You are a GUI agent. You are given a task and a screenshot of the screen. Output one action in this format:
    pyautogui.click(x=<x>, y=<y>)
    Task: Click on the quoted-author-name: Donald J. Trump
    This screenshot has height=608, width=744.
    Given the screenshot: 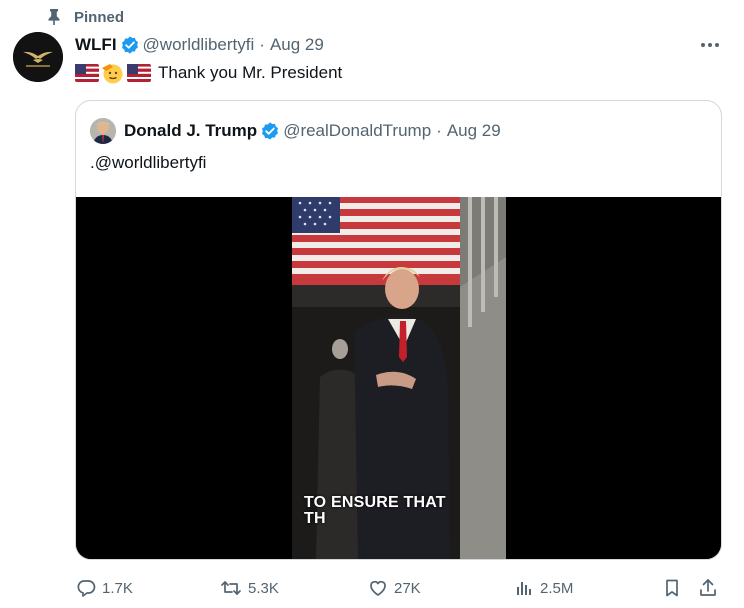 What is the action you would take?
    pyautogui.click(x=190, y=131)
    